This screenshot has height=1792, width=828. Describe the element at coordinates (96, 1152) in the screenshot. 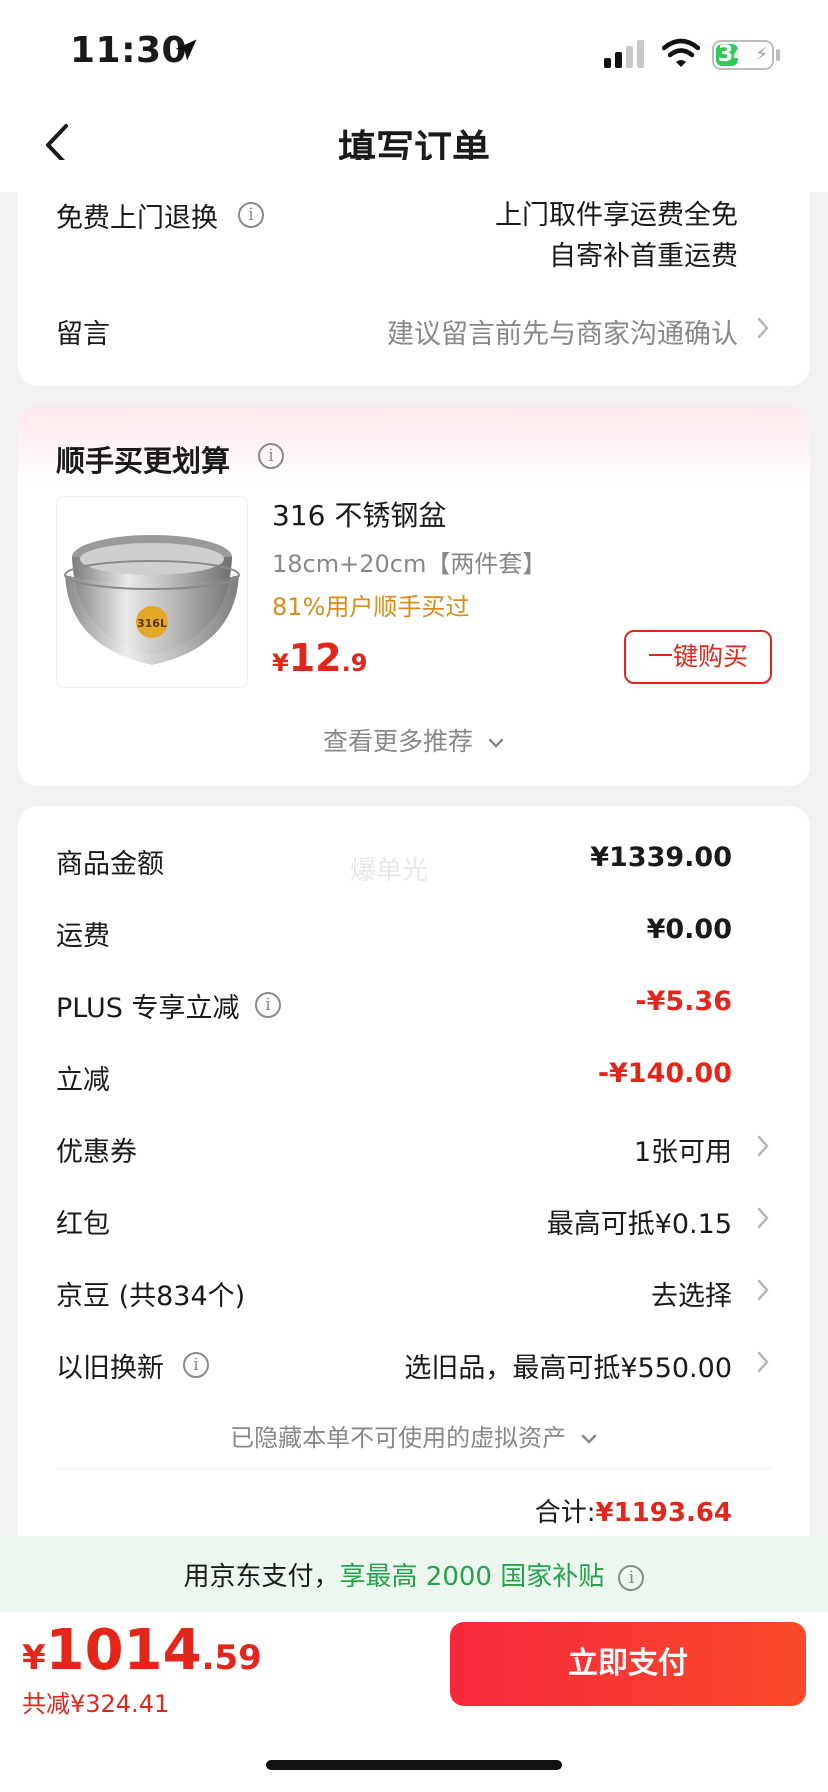

I see `coupon-label: 优惠券` at that location.